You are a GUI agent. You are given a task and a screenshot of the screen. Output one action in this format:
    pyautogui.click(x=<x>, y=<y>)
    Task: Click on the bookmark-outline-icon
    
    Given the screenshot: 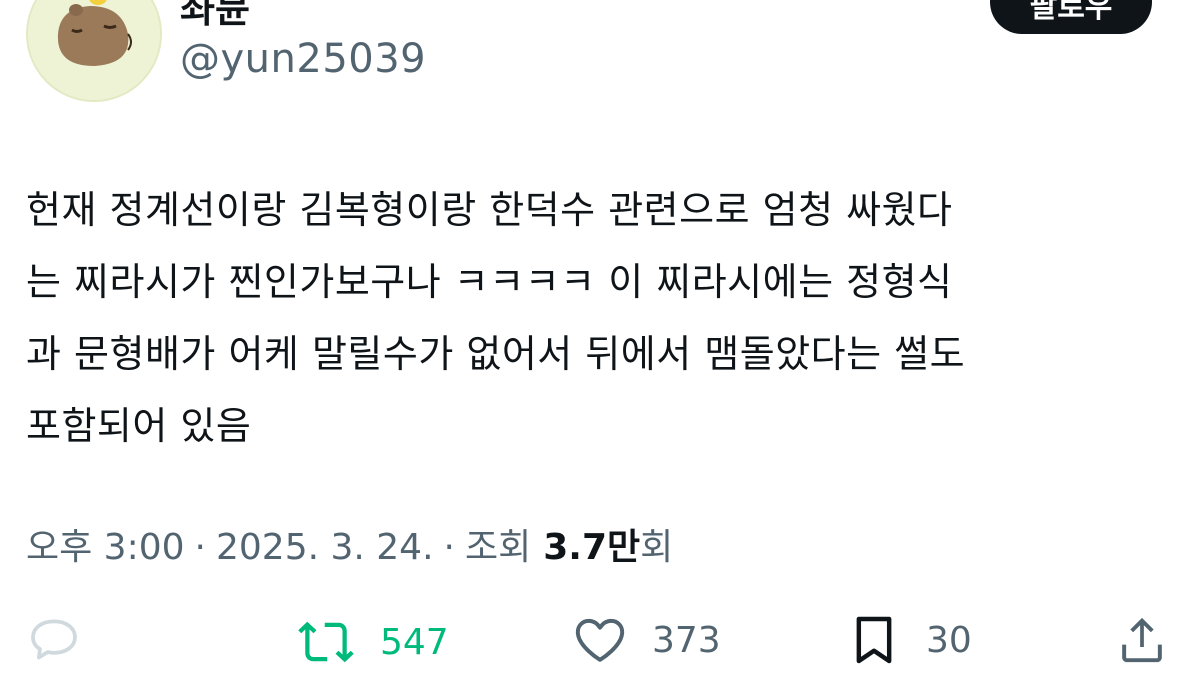 What is the action you would take?
    pyautogui.click(x=874, y=640)
    